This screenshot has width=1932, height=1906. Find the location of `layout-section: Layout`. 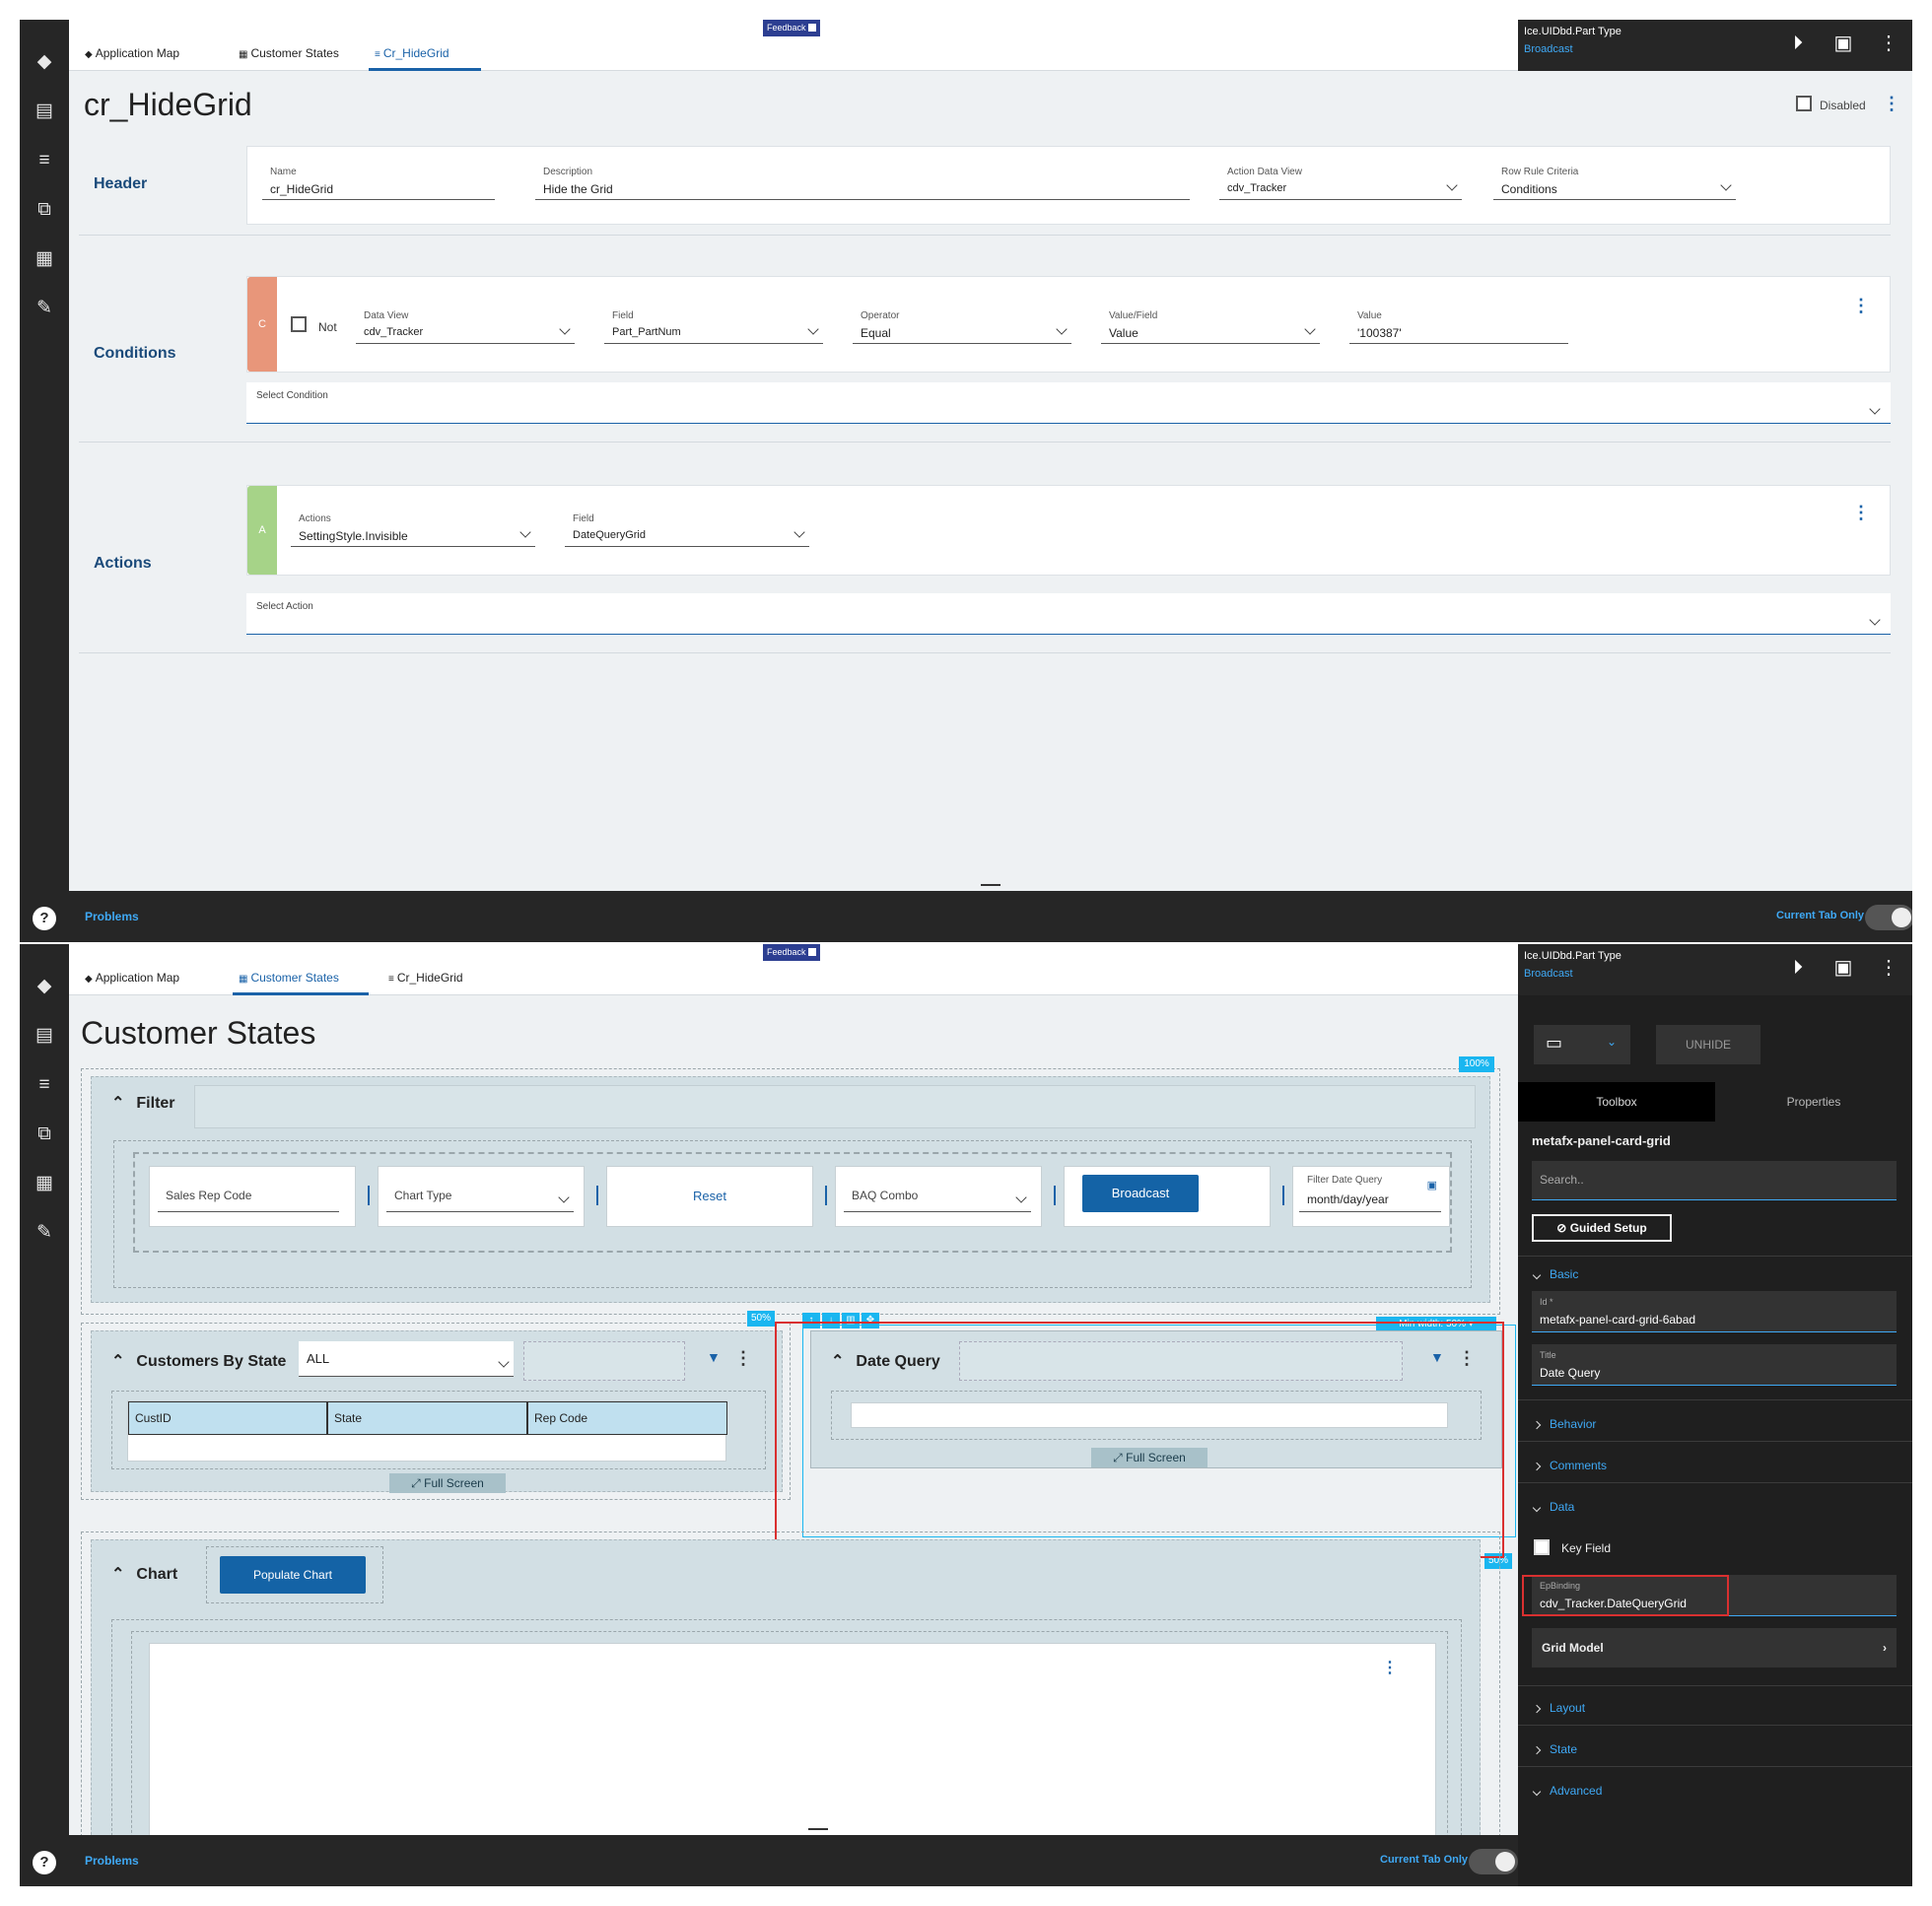

layout-section: Layout is located at coordinates (1559, 1708).